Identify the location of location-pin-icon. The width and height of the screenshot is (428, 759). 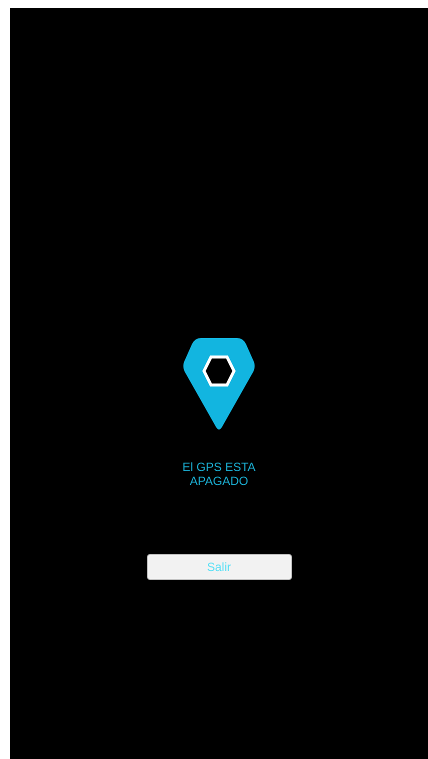
(219, 384).